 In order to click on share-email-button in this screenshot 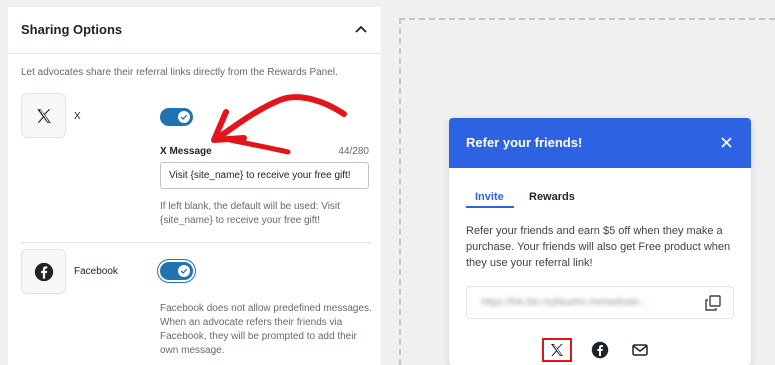, I will do `click(640, 350)`.